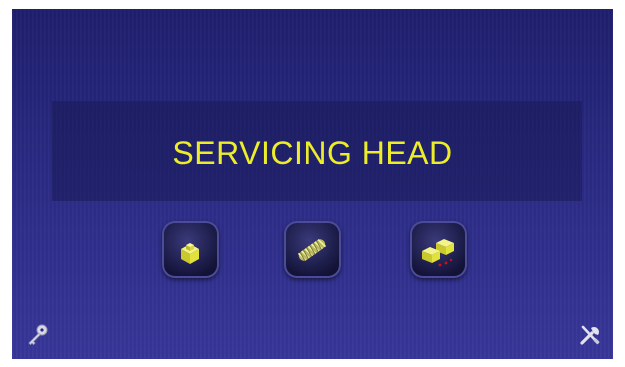 This screenshot has width=625, height=367. What do you see at coordinates (438, 253) in the screenshot?
I see `double-block-icon` at bounding box center [438, 253].